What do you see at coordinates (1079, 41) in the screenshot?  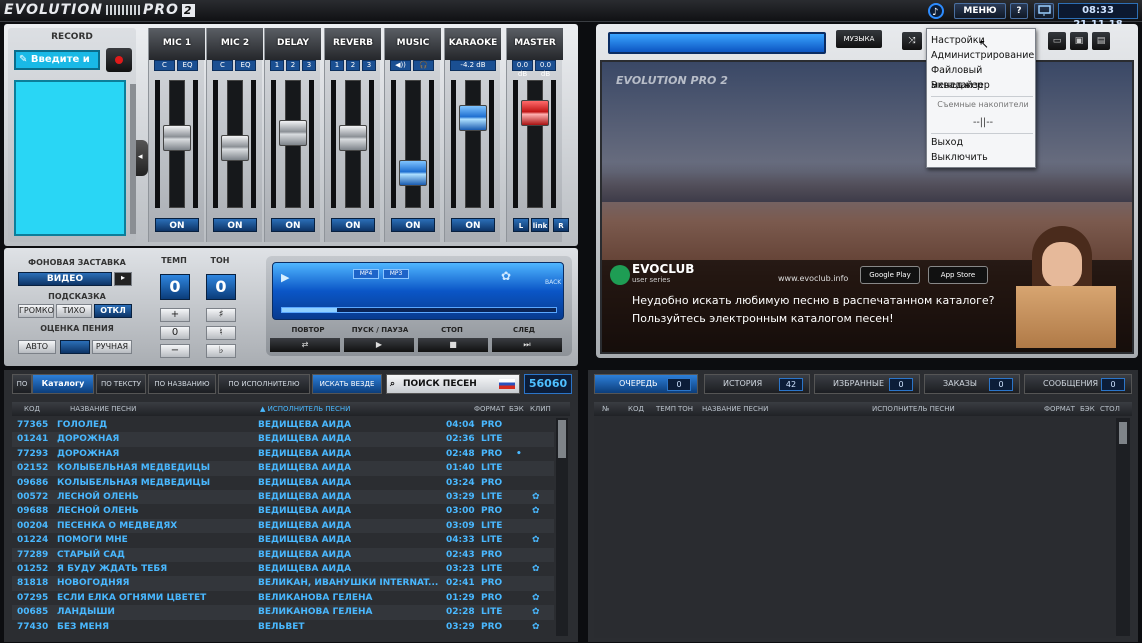 I see `save-icon: ▣` at bounding box center [1079, 41].